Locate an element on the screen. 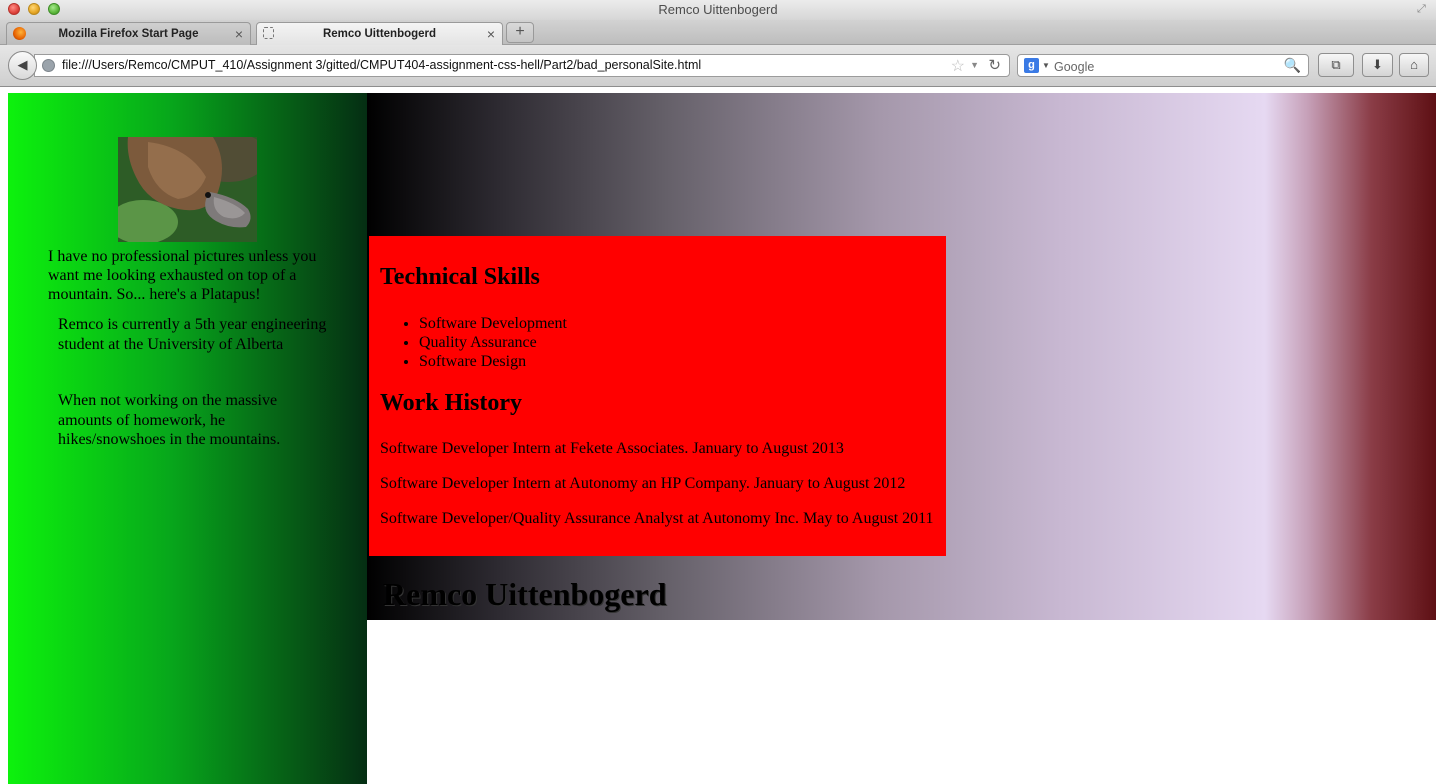 The width and height of the screenshot is (1436, 784). bookmarks-button: ⧉ is located at coordinates (1336, 65).